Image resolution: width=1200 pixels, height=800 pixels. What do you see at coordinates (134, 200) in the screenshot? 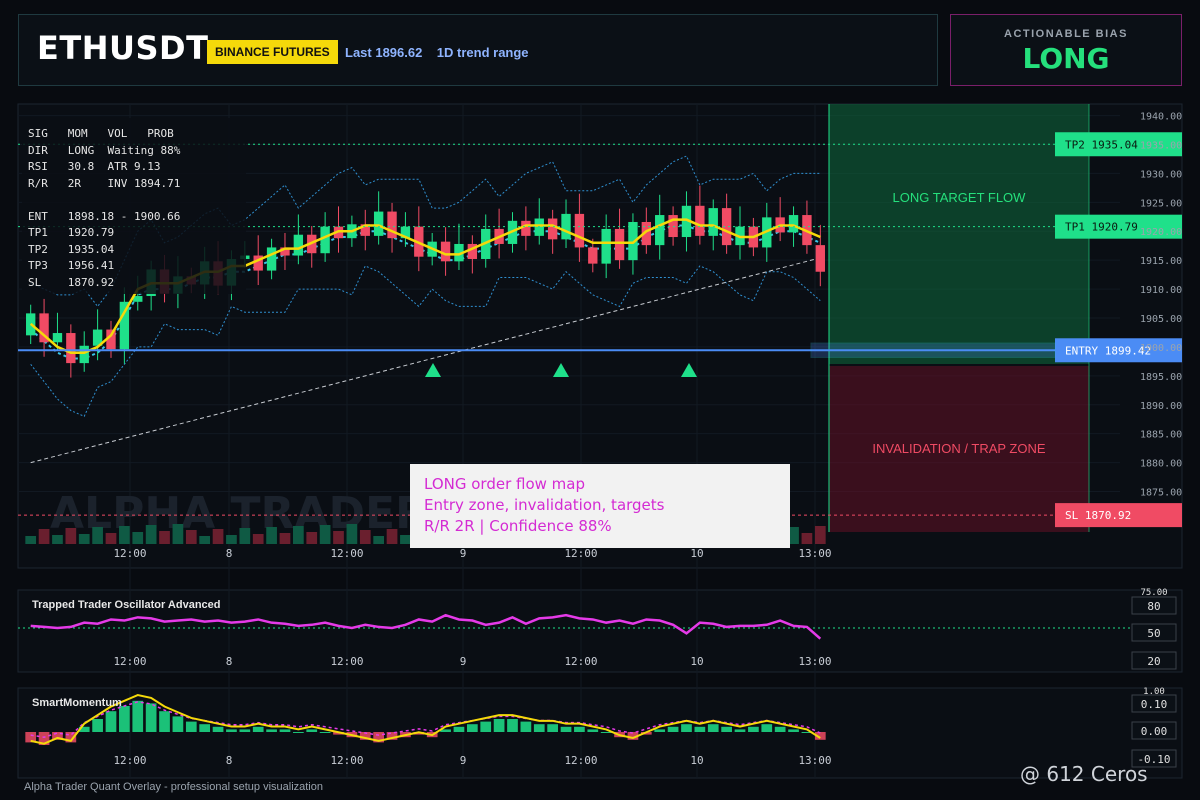
I see `info-row` at bounding box center [134, 200].